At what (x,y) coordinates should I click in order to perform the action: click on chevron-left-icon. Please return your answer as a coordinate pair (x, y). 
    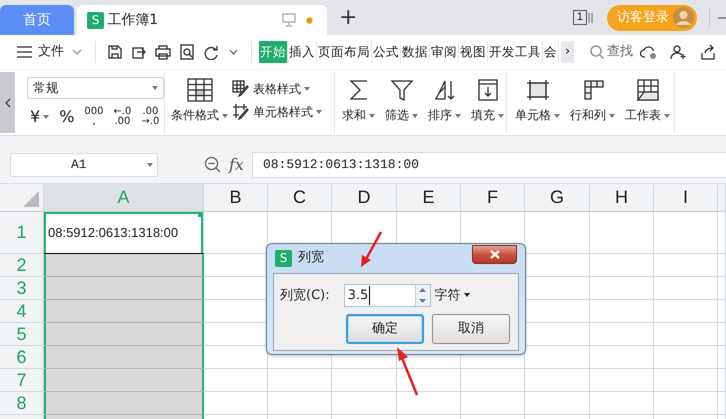
    Looking at the image, I should click on (7, 103).